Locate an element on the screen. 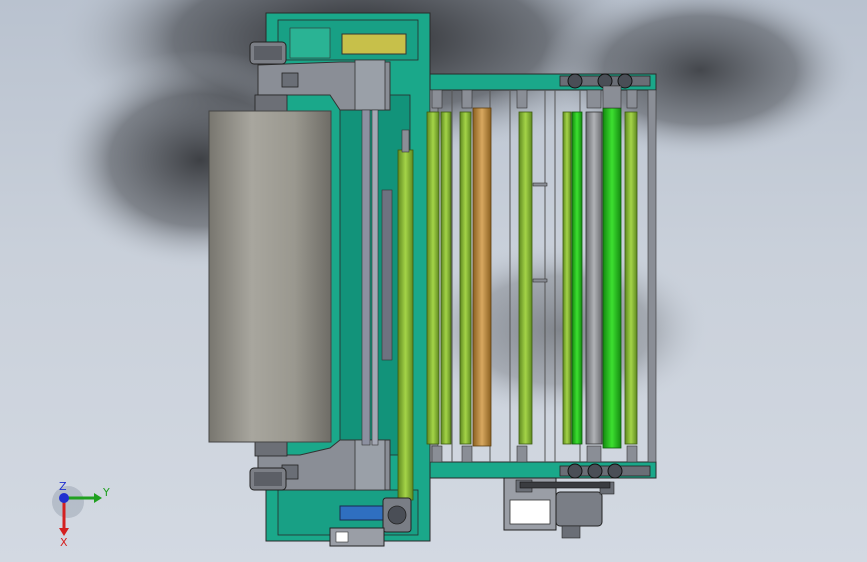 The height and width of the screenshot is (562, 867). roller-bright-main is located at coordinates (612, 278).